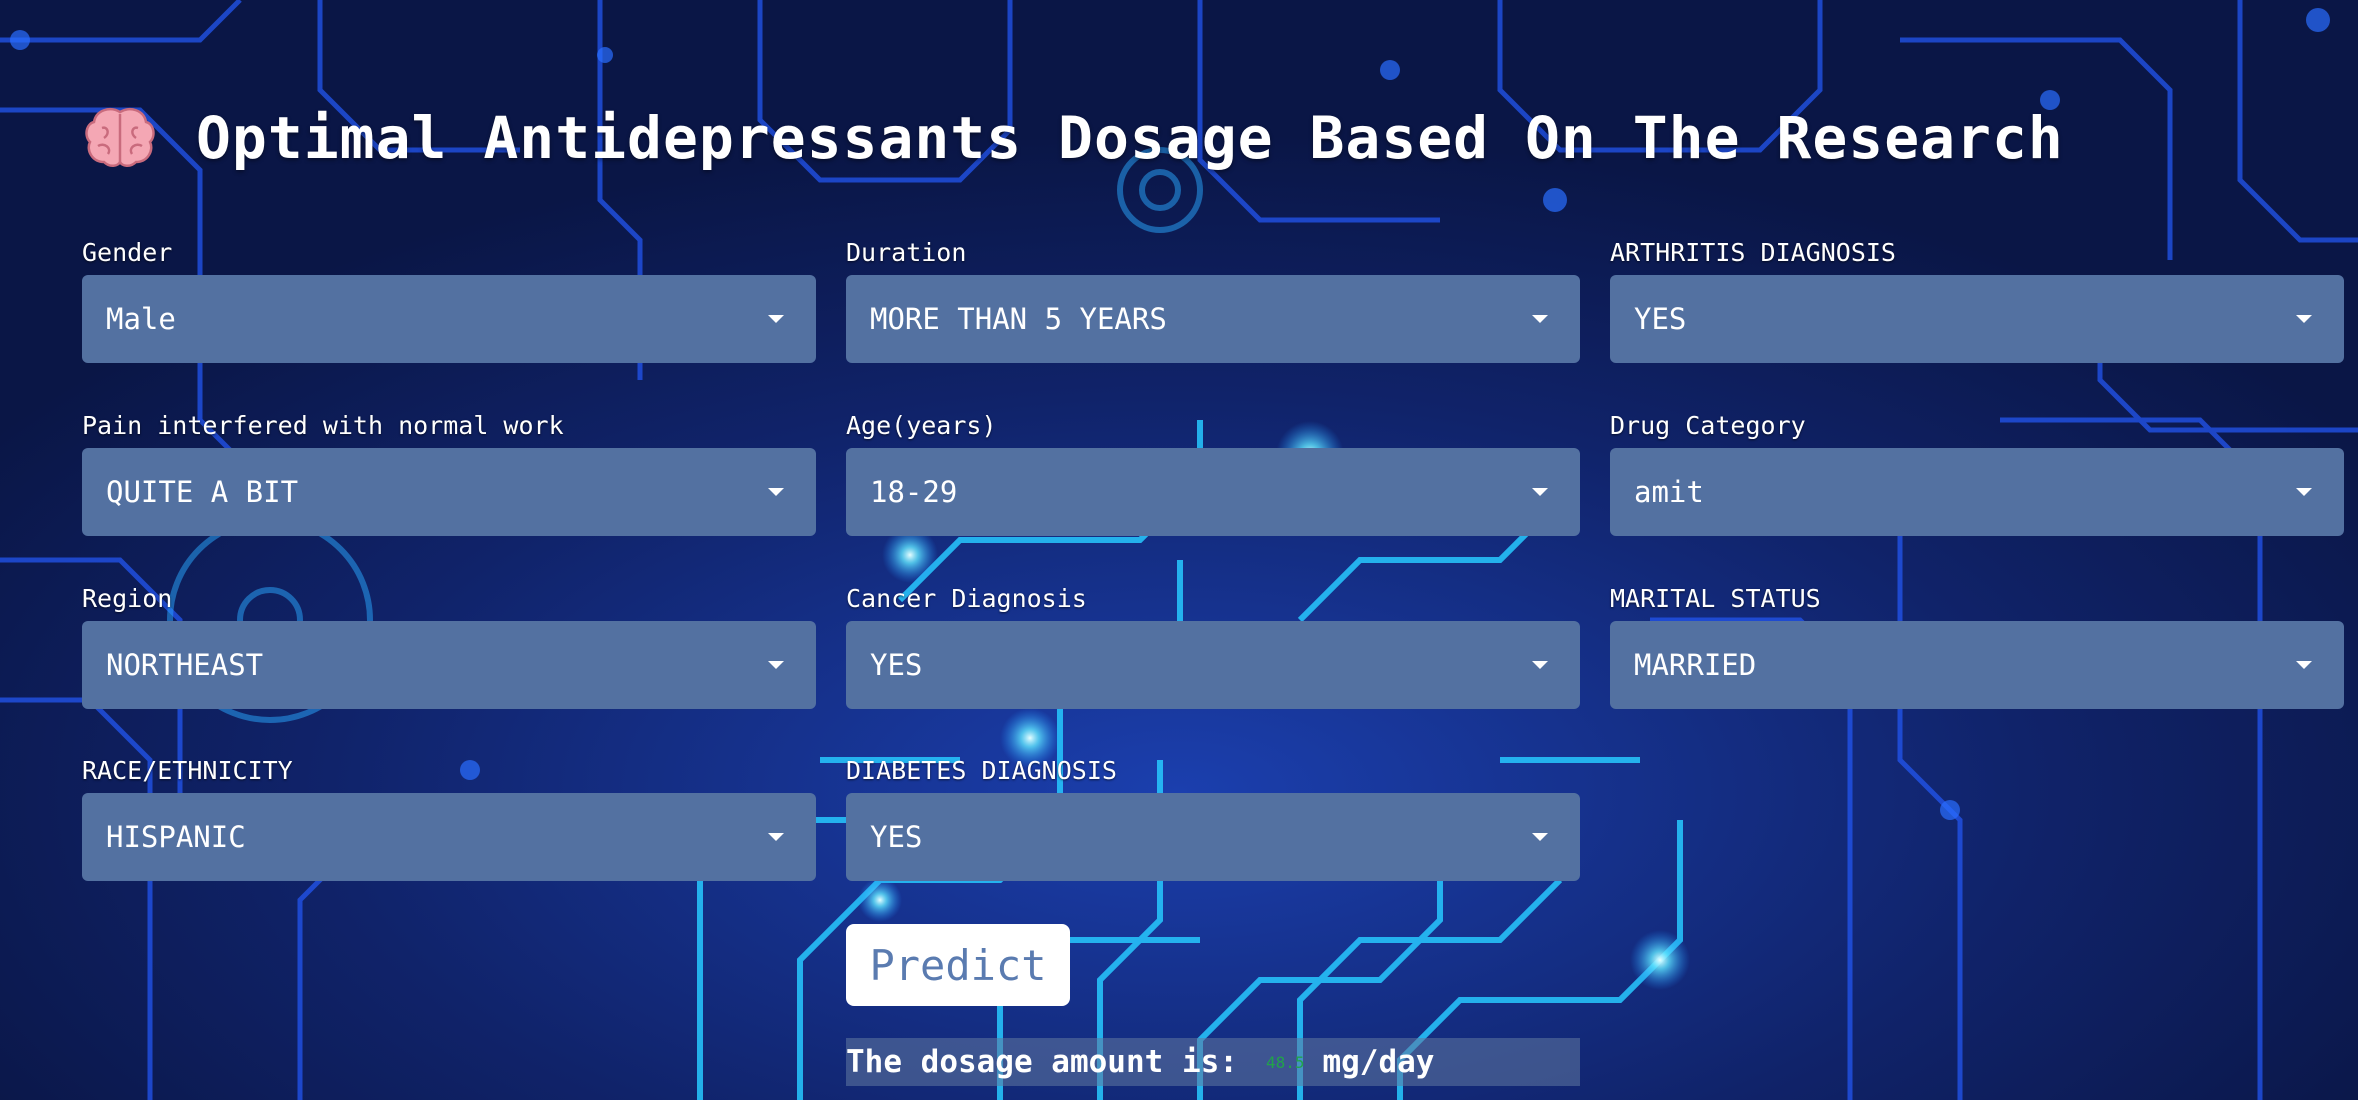 The image size is (2358, 1100). I want to click on duration-value: MORE THAN 5 YEARS, so click(1018, 319).